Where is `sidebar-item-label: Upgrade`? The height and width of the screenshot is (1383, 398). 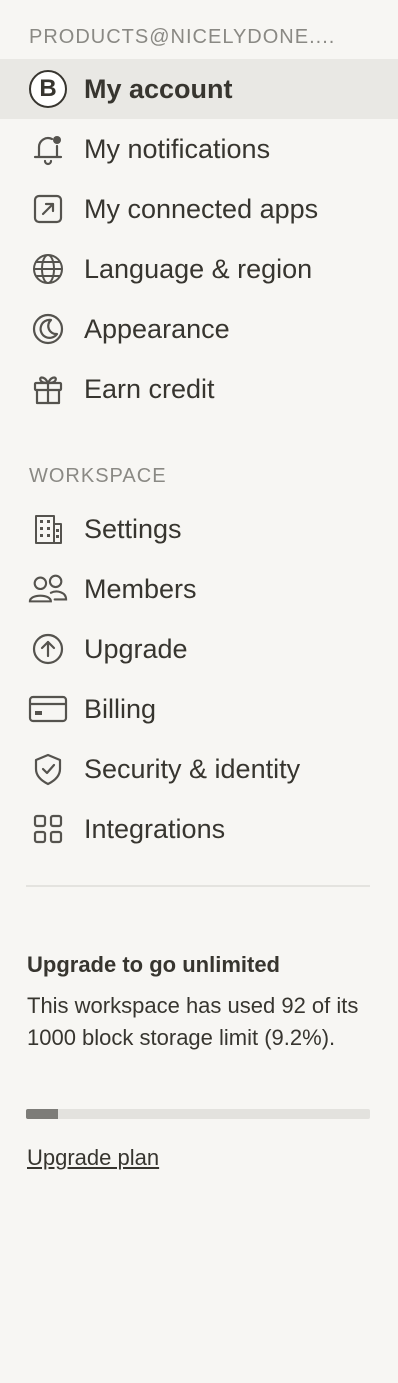 sidebar-item-label: Upgrade is located at coordinates (136, 648).